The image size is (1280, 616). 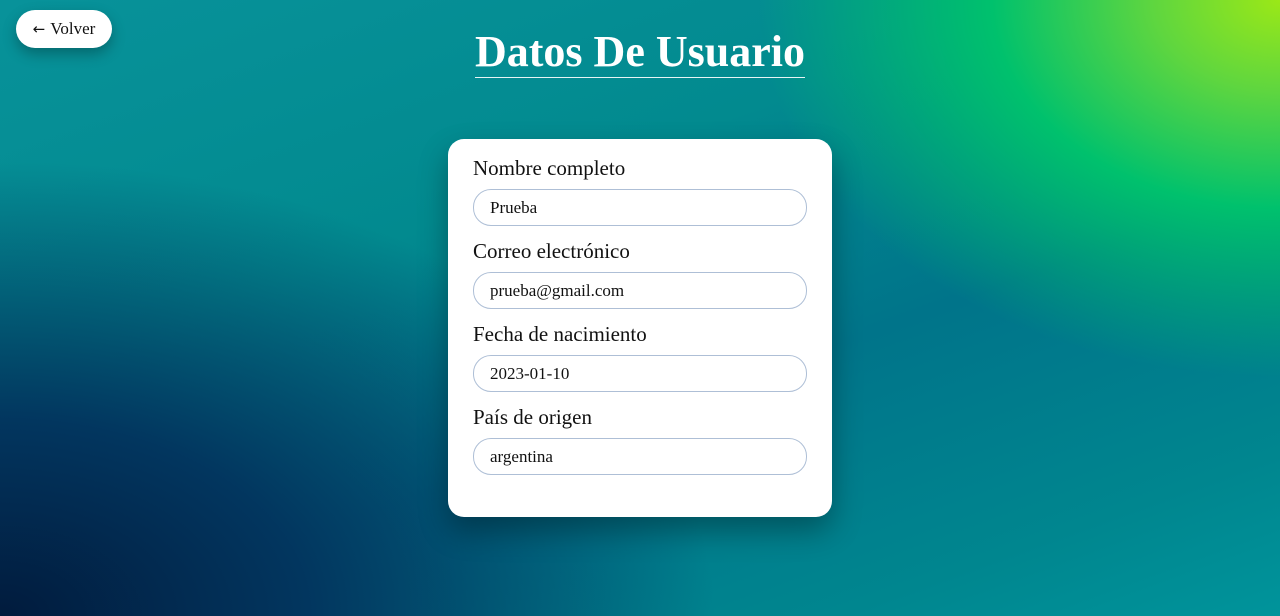 I want to click on full-name-input, so click(x=640, y=207).